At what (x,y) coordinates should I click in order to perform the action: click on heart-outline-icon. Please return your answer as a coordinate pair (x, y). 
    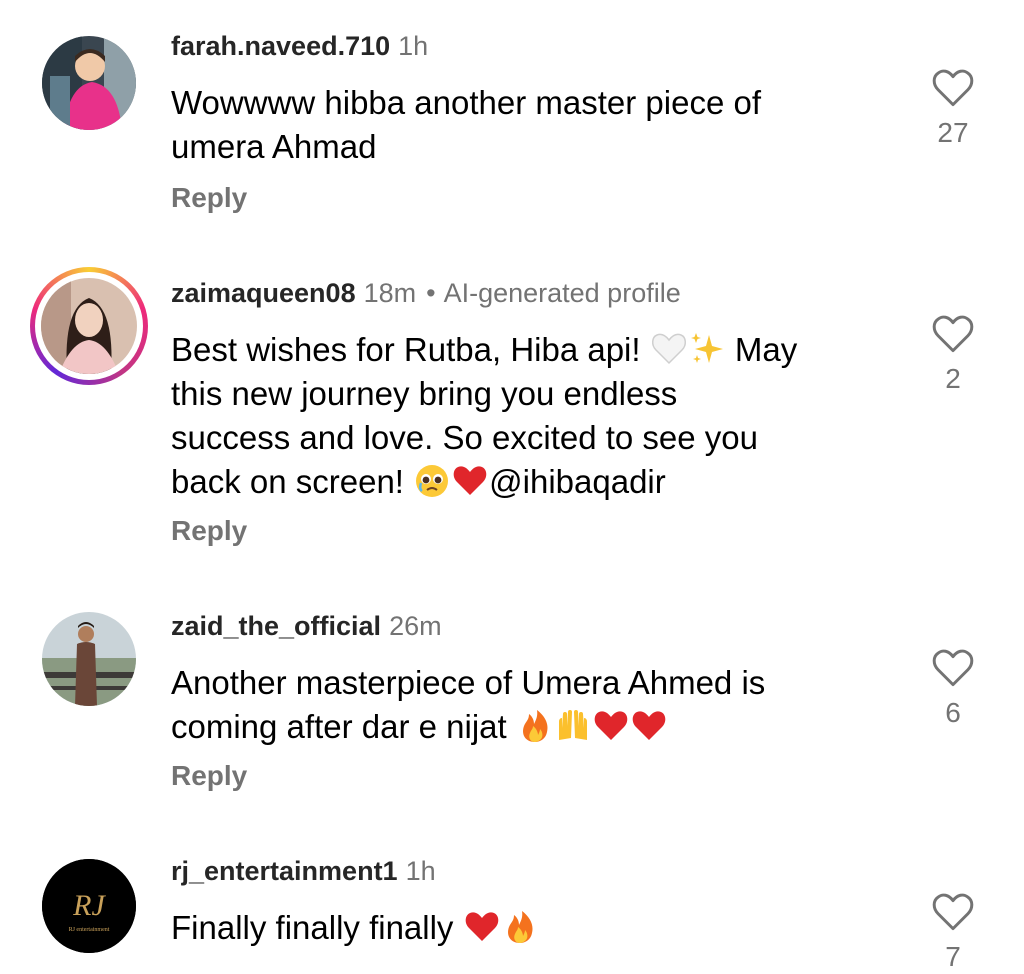
    Looking at the image, I should click on (953, 912).